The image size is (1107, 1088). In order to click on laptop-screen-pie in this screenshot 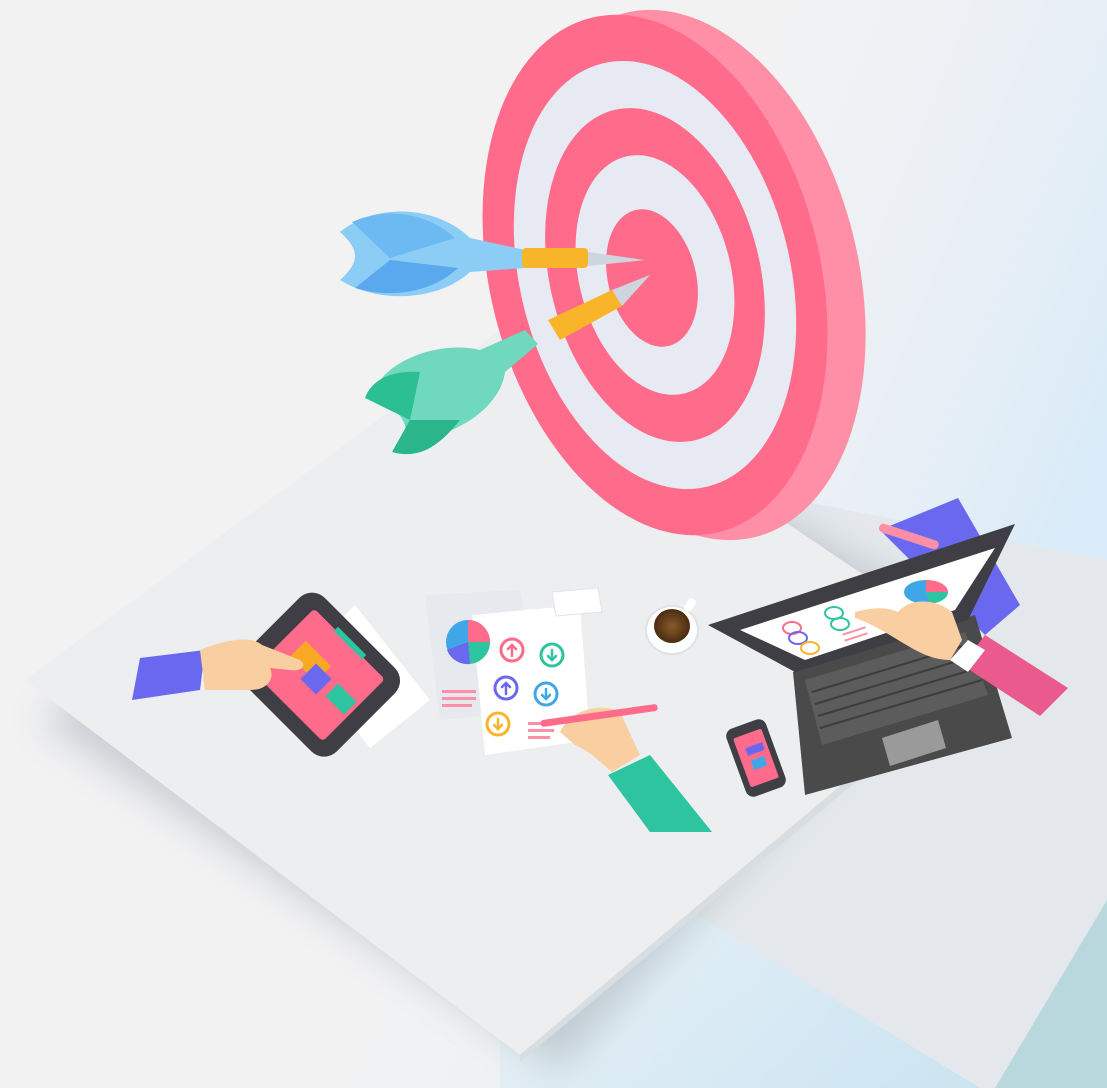, I will do `click(926, 592)`.